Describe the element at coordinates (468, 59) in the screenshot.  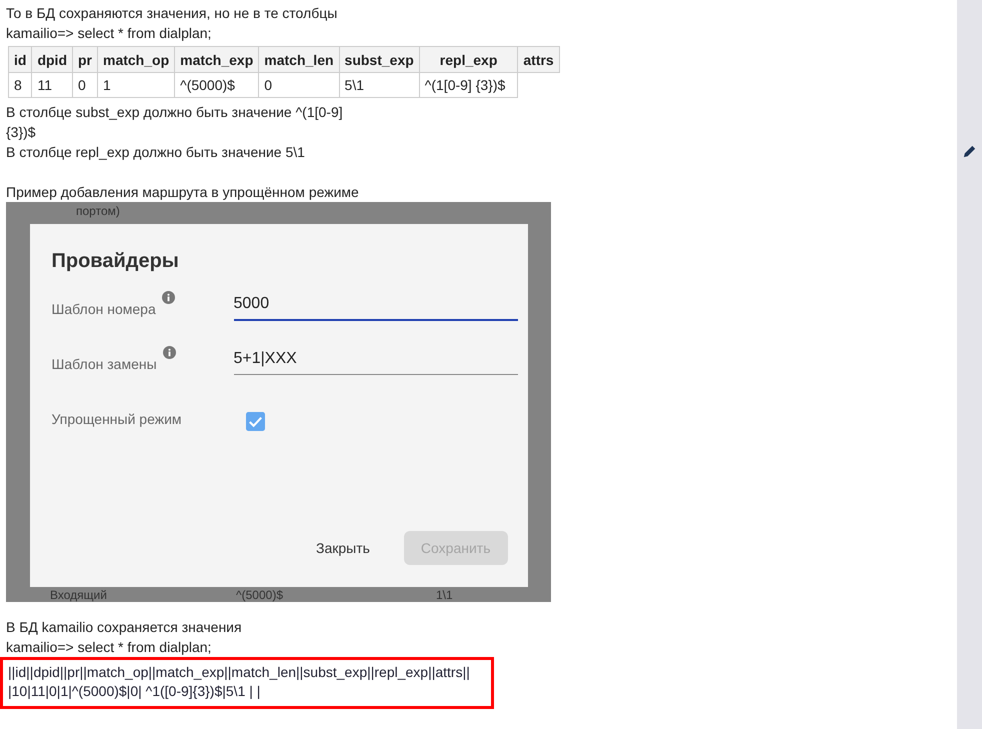
I see `column-header: repl_exp` at that location.